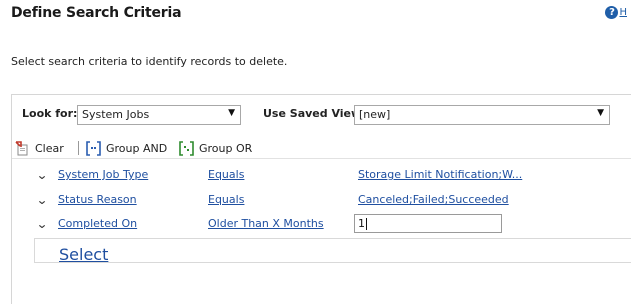 The image size is (631, 304). Describe the element at coordinates (332, 251) in the screenshot. I see `add-criteria-row: Select` at that location.